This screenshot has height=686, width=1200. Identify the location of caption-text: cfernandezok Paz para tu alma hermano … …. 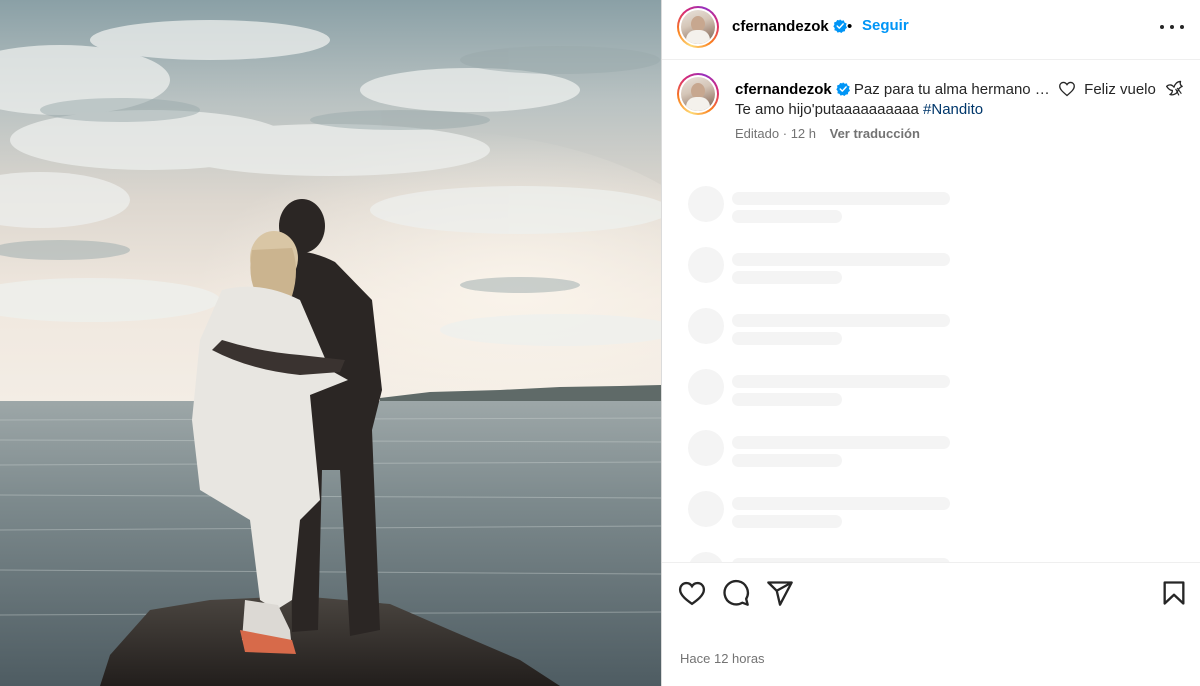
(960, 99).